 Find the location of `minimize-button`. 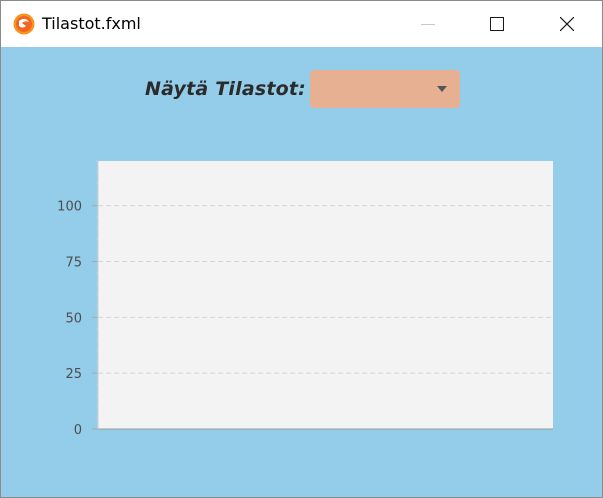

minimize-button is located at coordinates (428, 24).